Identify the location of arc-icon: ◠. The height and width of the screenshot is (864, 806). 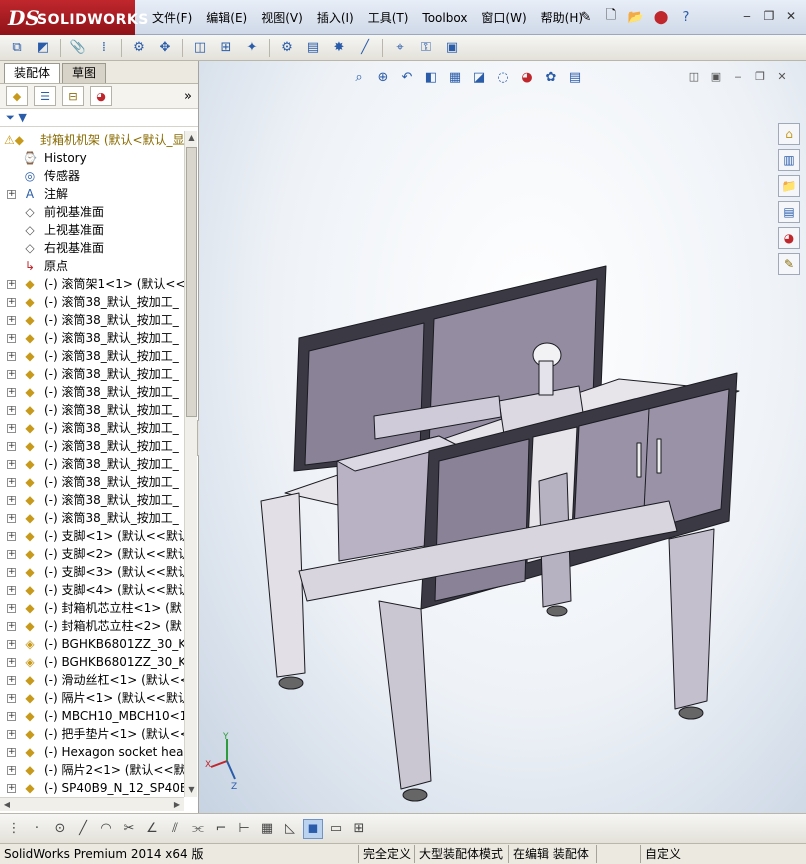
(106, 829).